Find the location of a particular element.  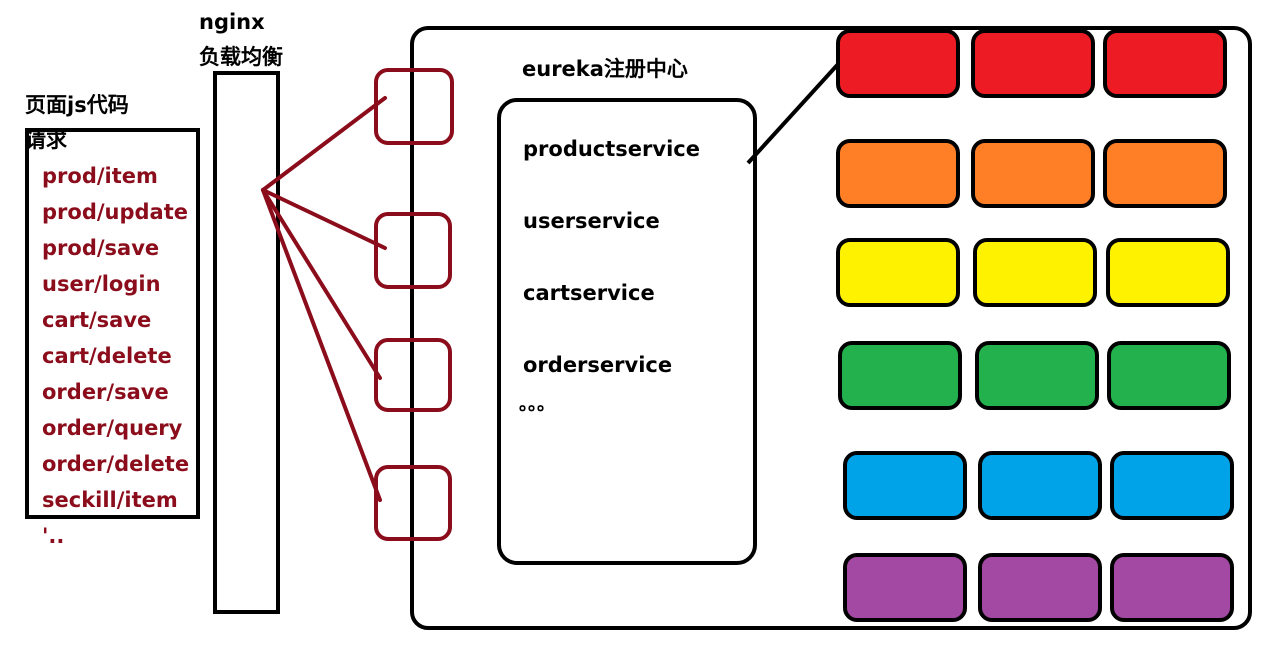

page-js-label: 页面js代码 is located at coordinates (77, 105).